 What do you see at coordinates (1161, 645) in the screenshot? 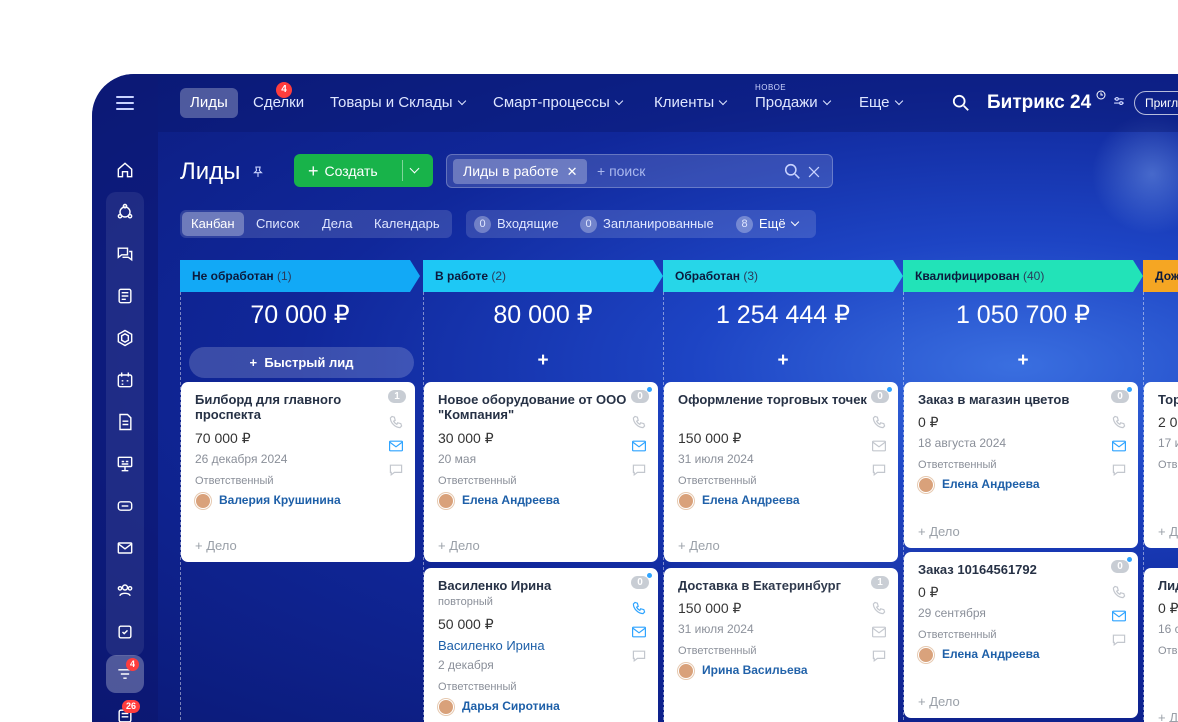
I see `lead-card: Лид 0 ₽ 16 с Отв + Д` at bounding box center [1161, 645].